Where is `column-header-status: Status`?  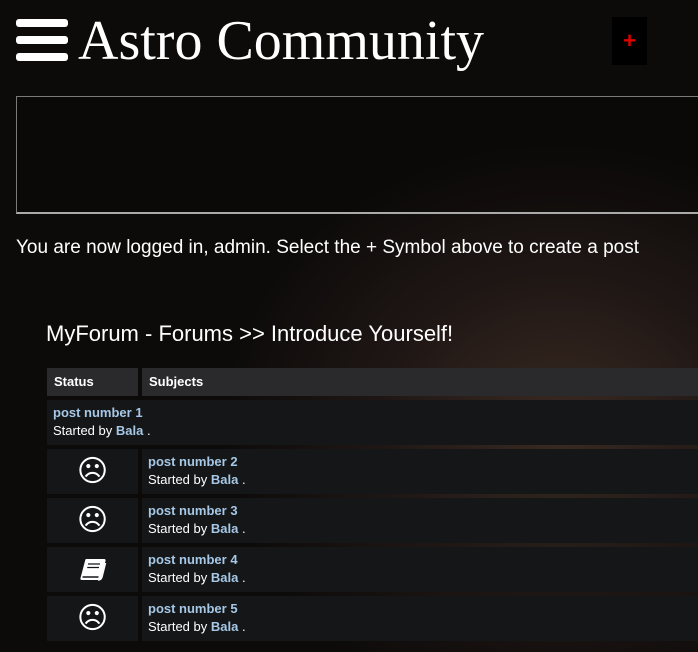 column-header-status: Status is located at coordinates (92, 382).